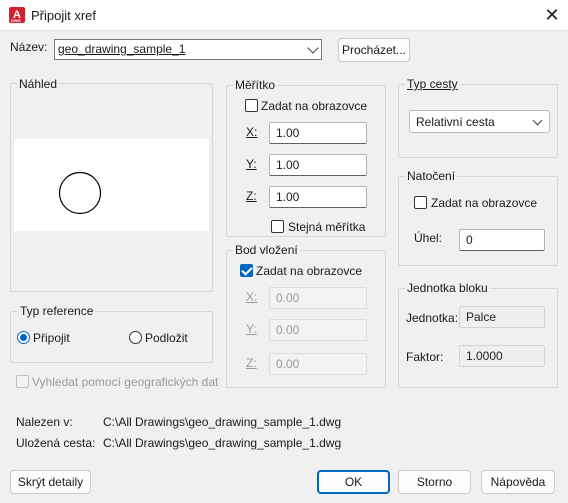 This screenshot has height=503, width=568. I want to click on unit-label: Jednotka:, so click(432, 318).